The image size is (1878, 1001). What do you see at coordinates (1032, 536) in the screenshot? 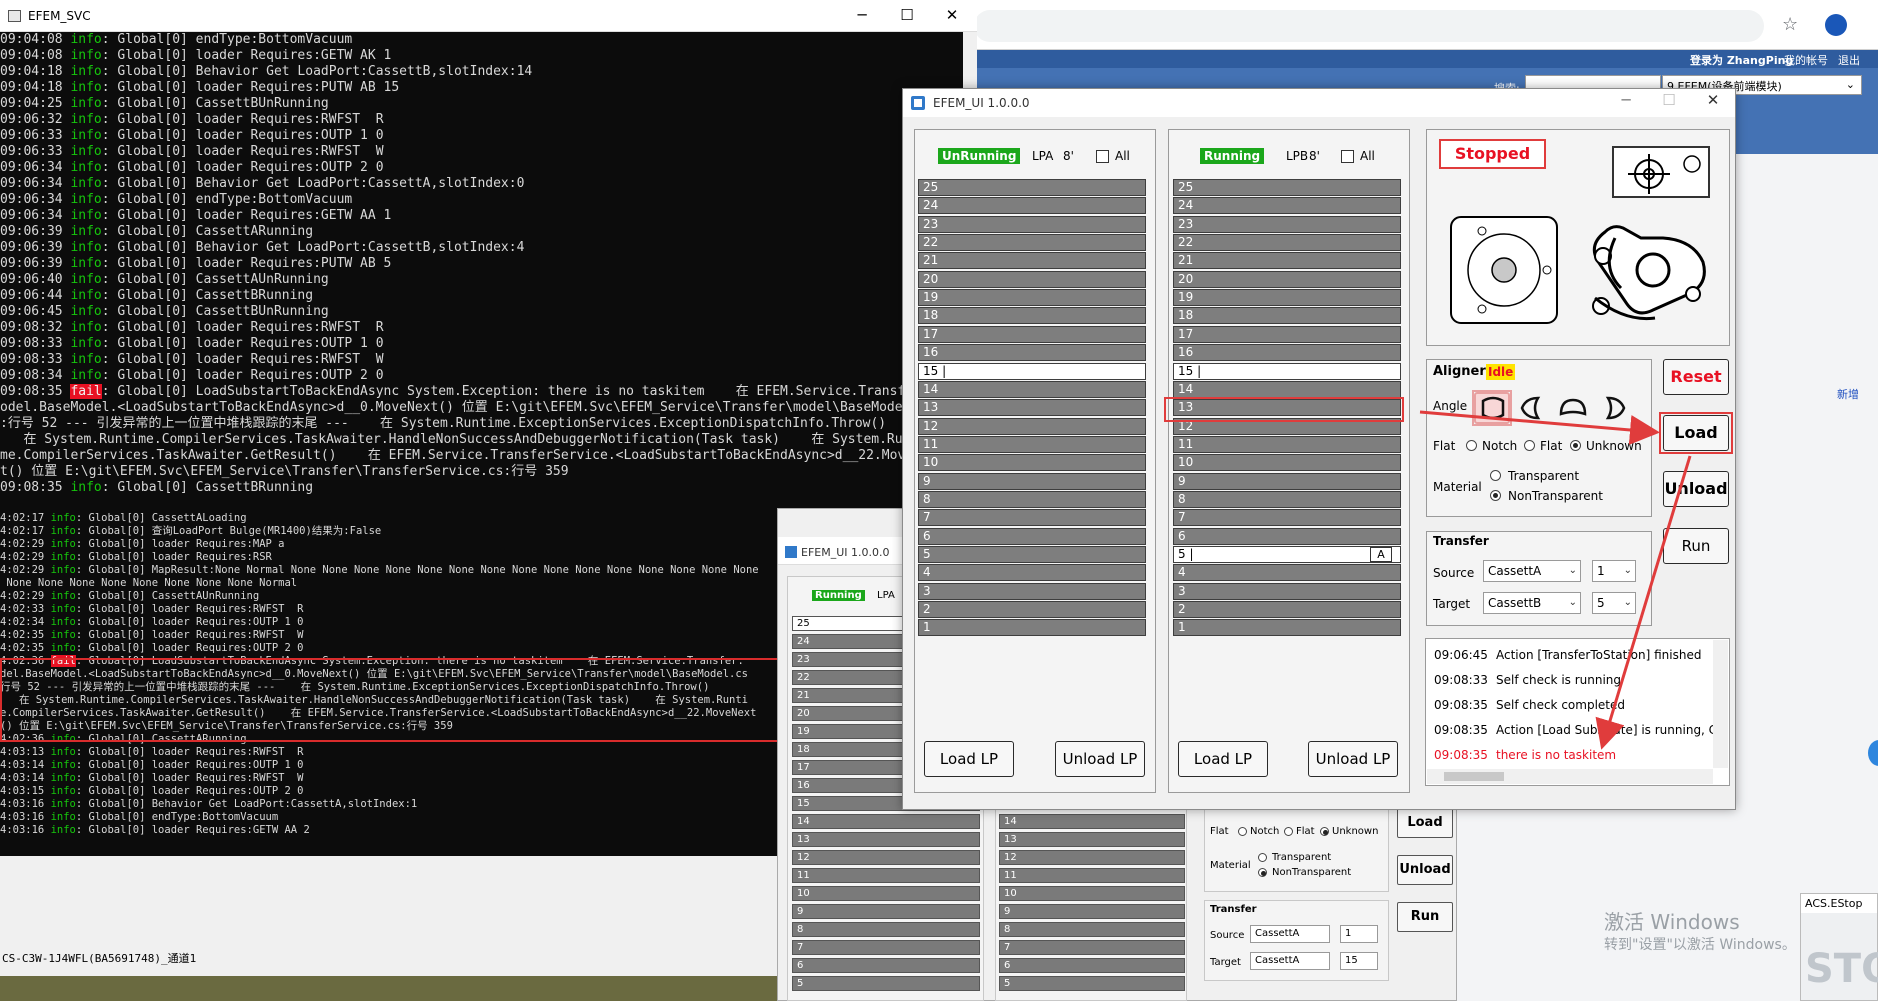
I see `lpa-slot-6: 6` at bounding box center [1032, 536].